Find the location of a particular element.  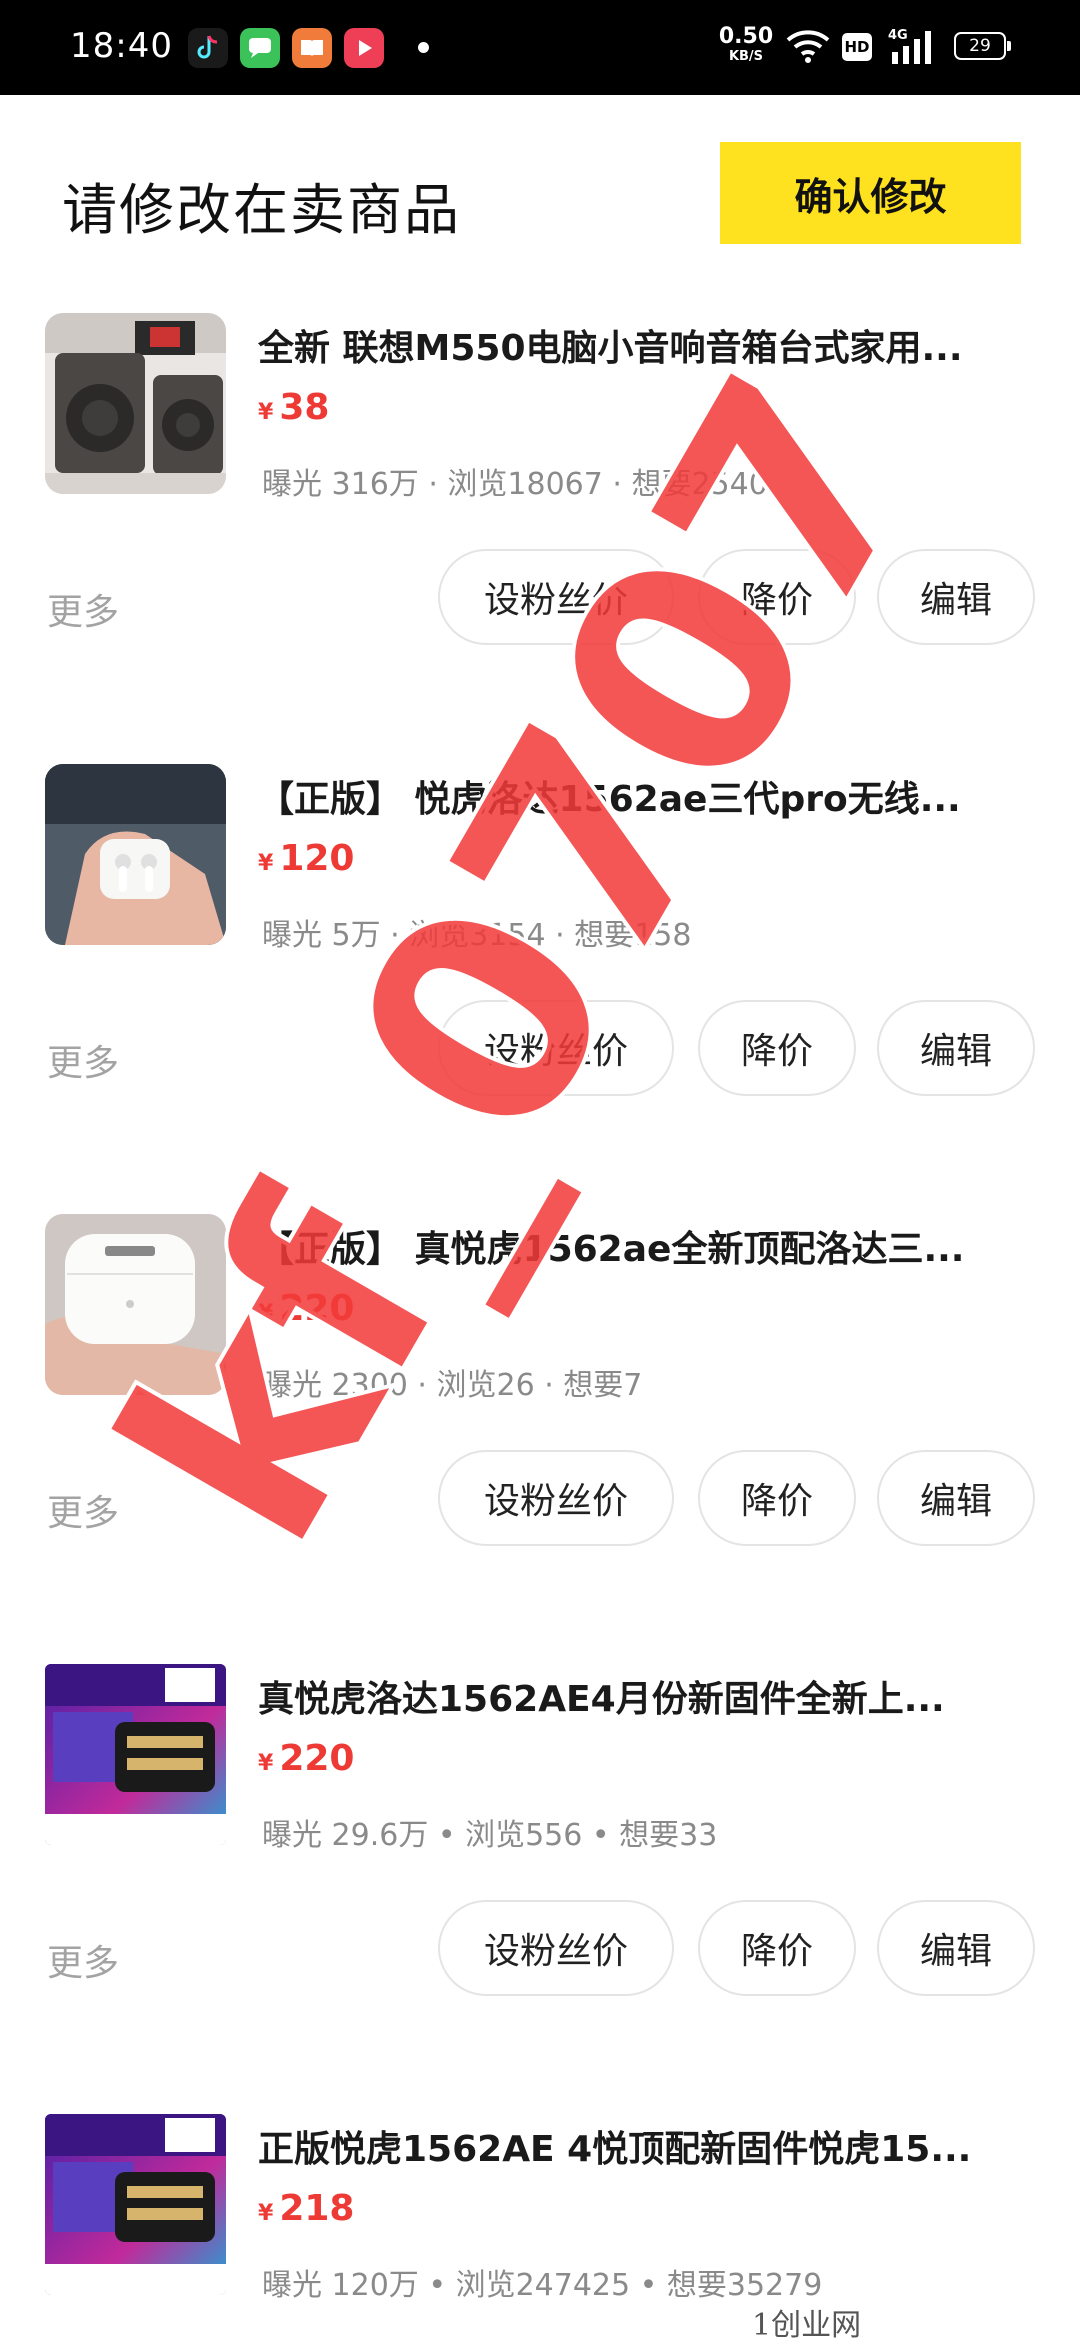

book-icon is located at coordinates (312, 48).